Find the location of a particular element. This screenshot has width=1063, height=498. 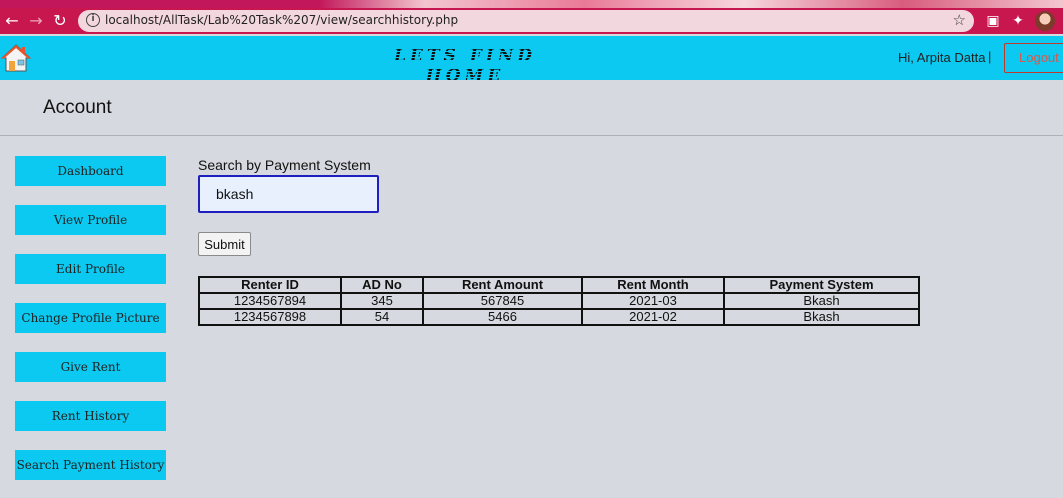

star-icon: ☆ is located at coordinates (959, 20).